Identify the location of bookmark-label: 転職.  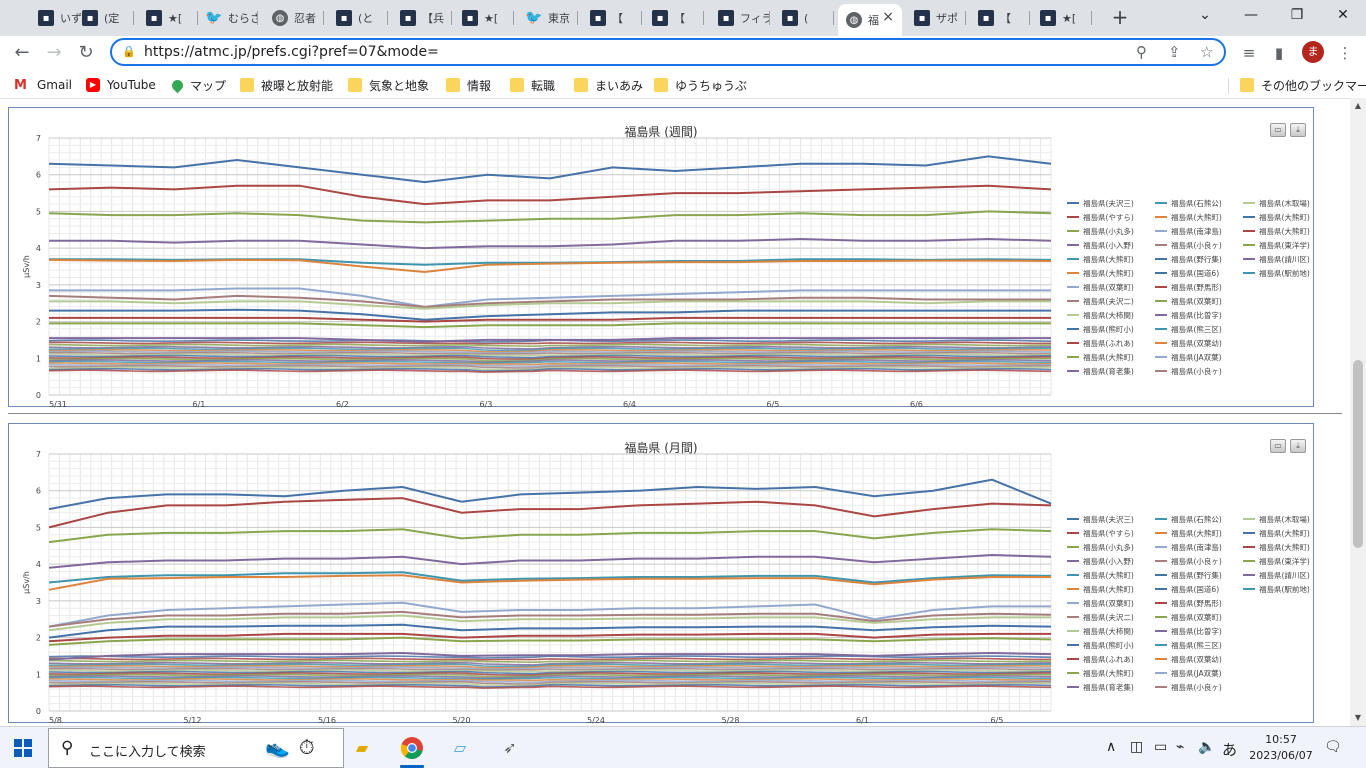
(543, 85).